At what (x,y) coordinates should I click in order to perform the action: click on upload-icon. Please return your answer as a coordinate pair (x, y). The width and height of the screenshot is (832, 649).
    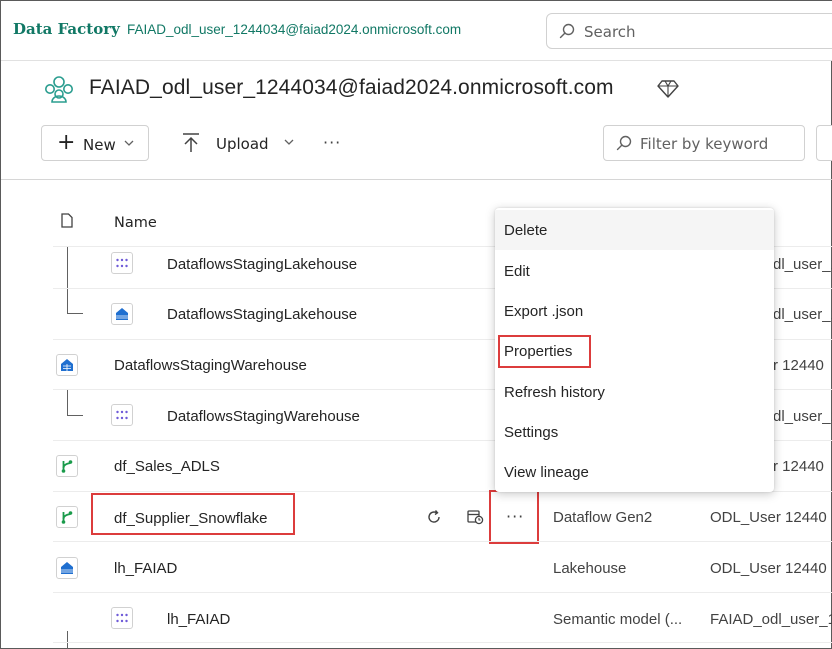
    Looking at the image, I should click on (191, 143).